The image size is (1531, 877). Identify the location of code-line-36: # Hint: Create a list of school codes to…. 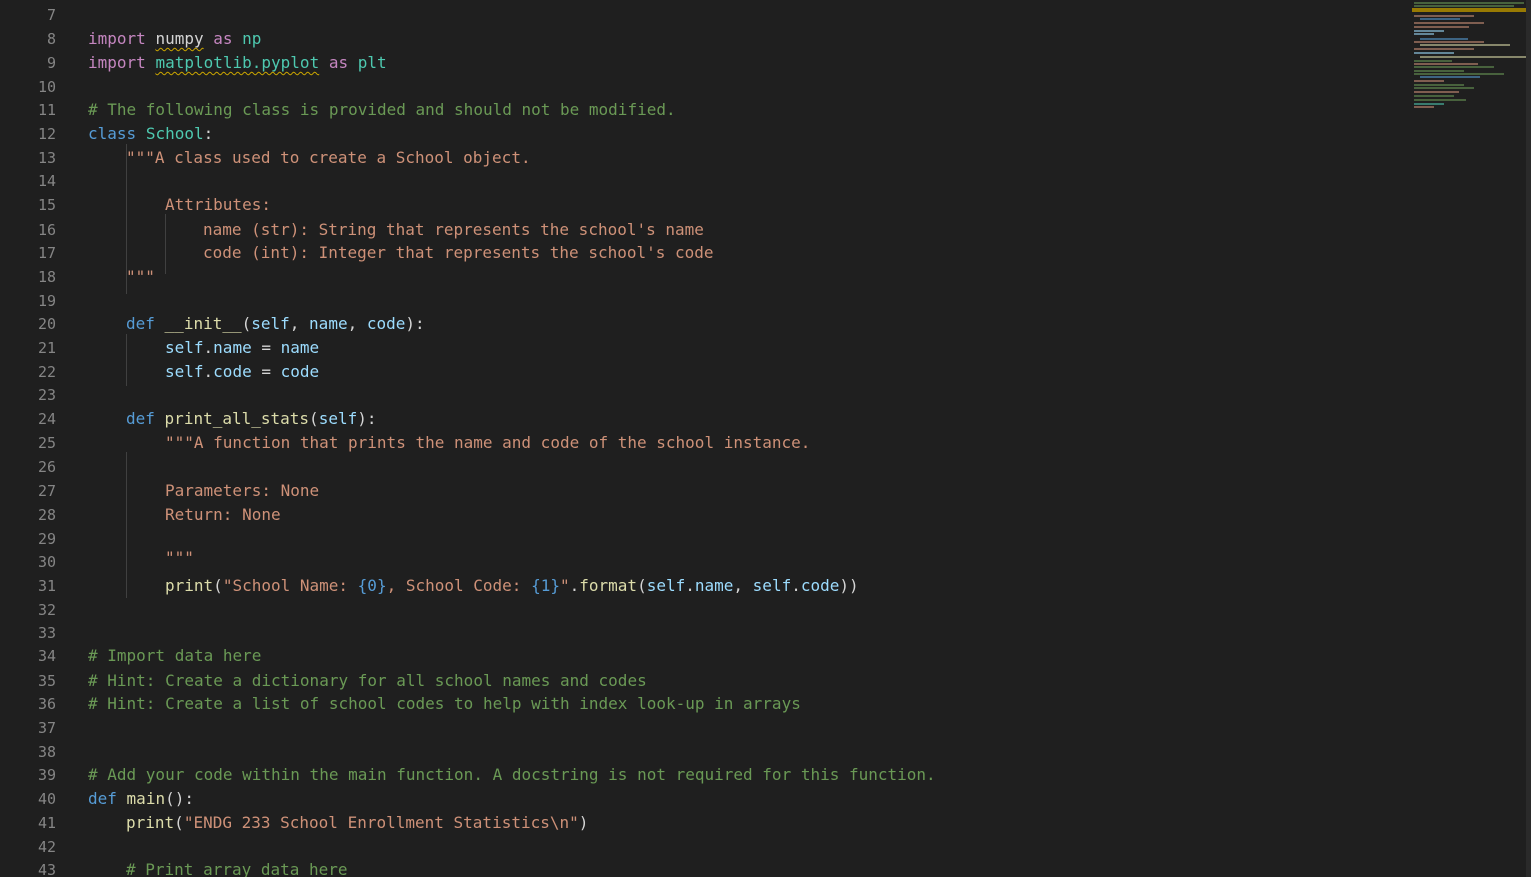
(444, 703).